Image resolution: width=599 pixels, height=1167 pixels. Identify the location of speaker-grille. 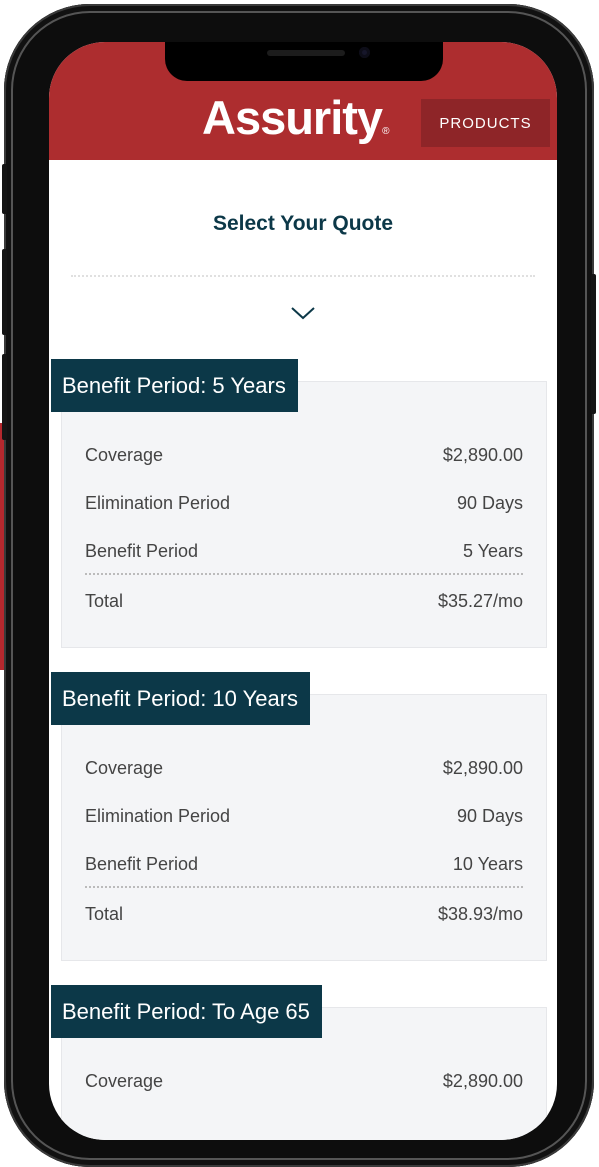
(306, 53).